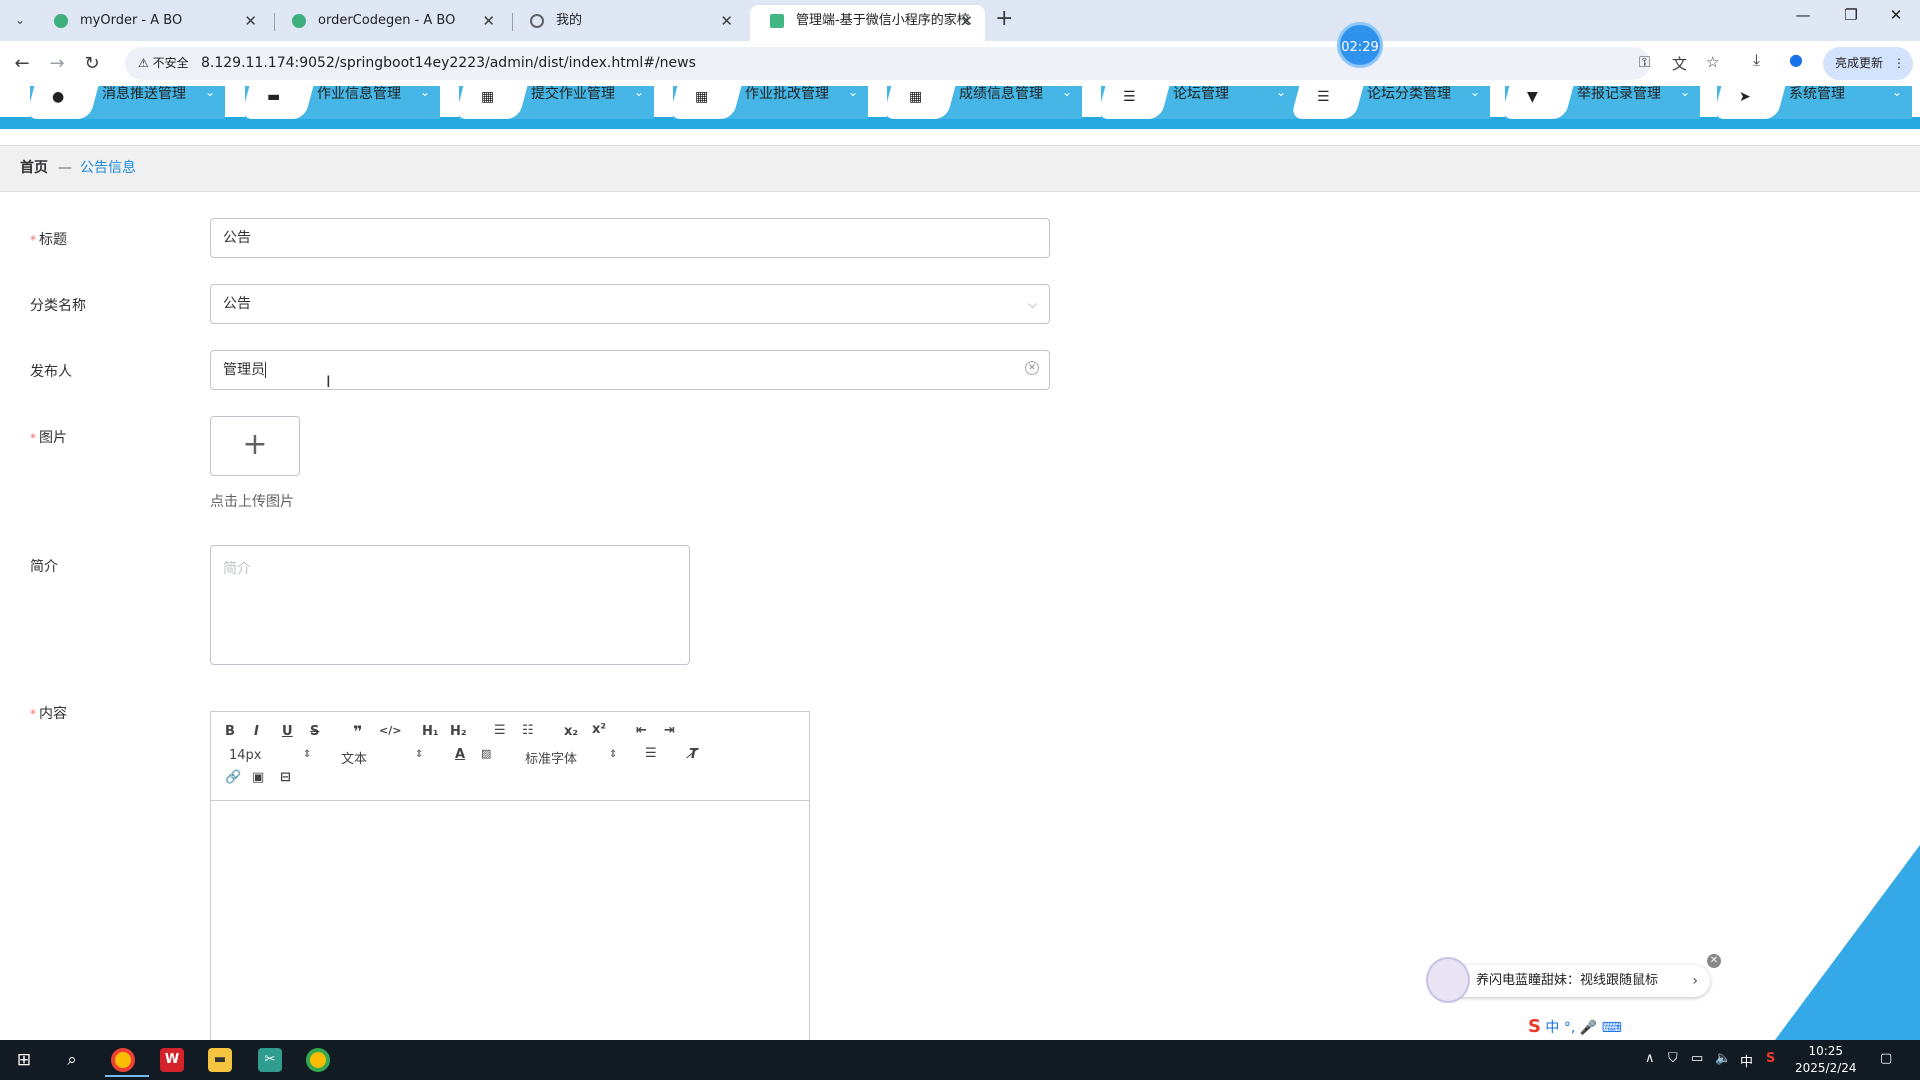  Describe the element at coordinates (651, 753) in the screenshot. I see `align-icon: ☰` at that location.